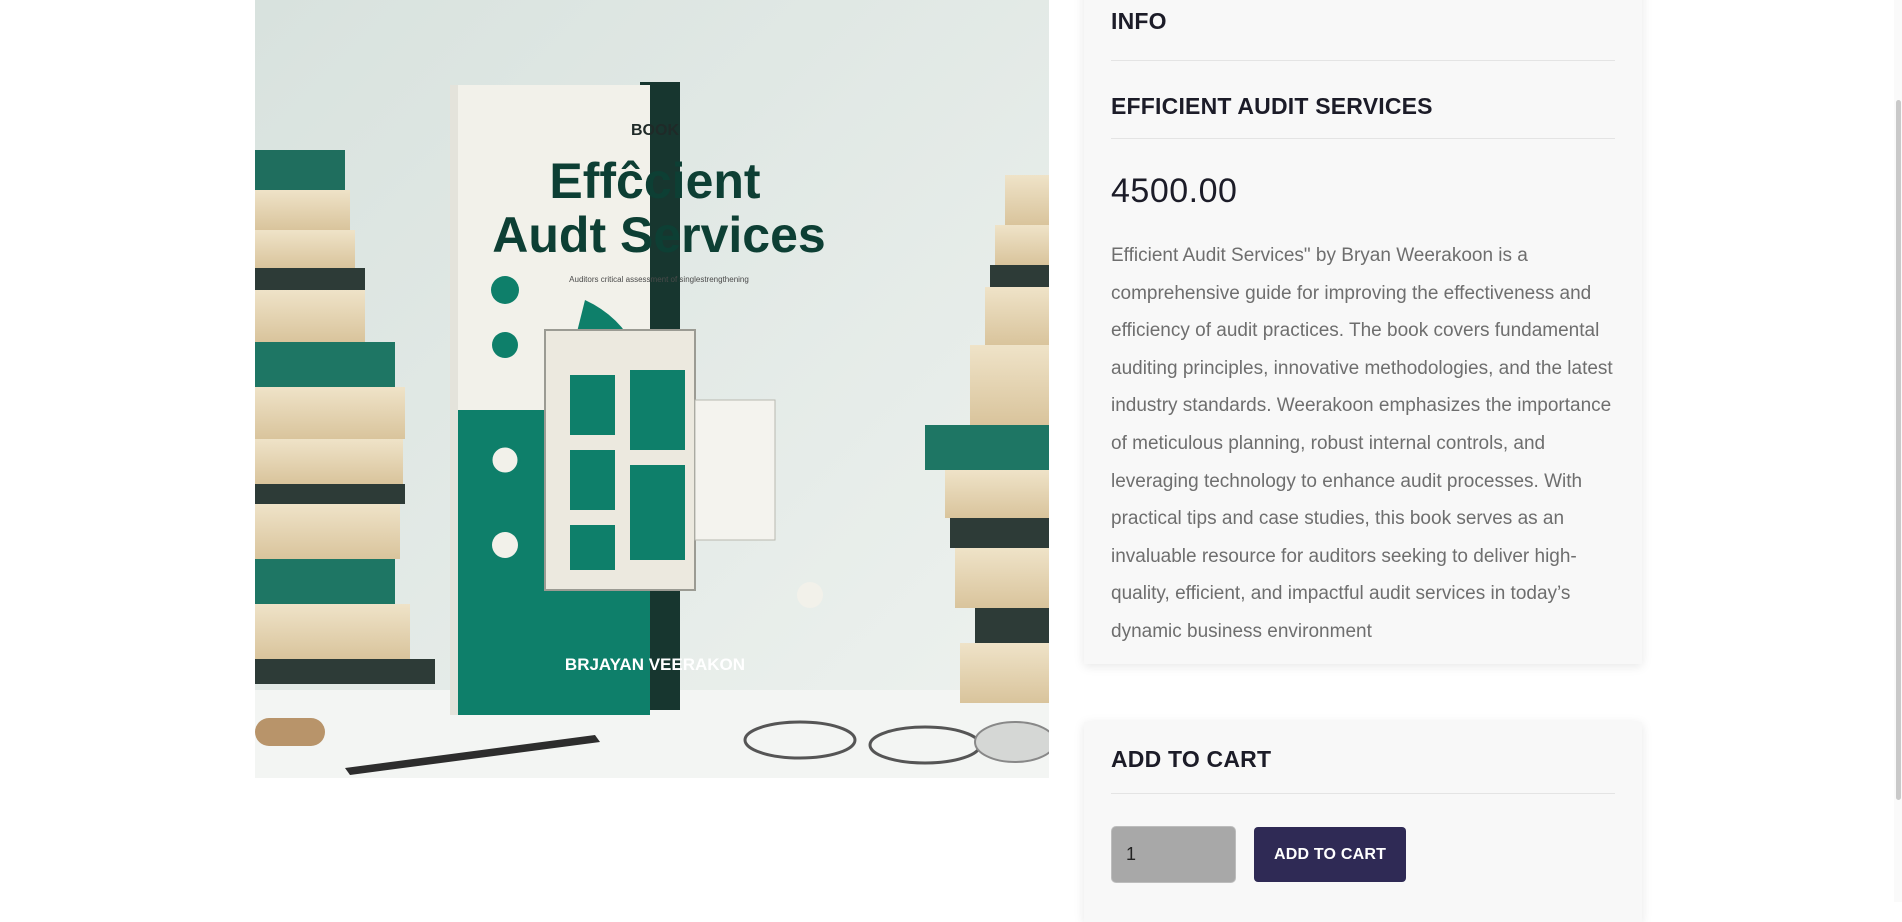  I want to click on page-scrollbar, so click(1898, 451).